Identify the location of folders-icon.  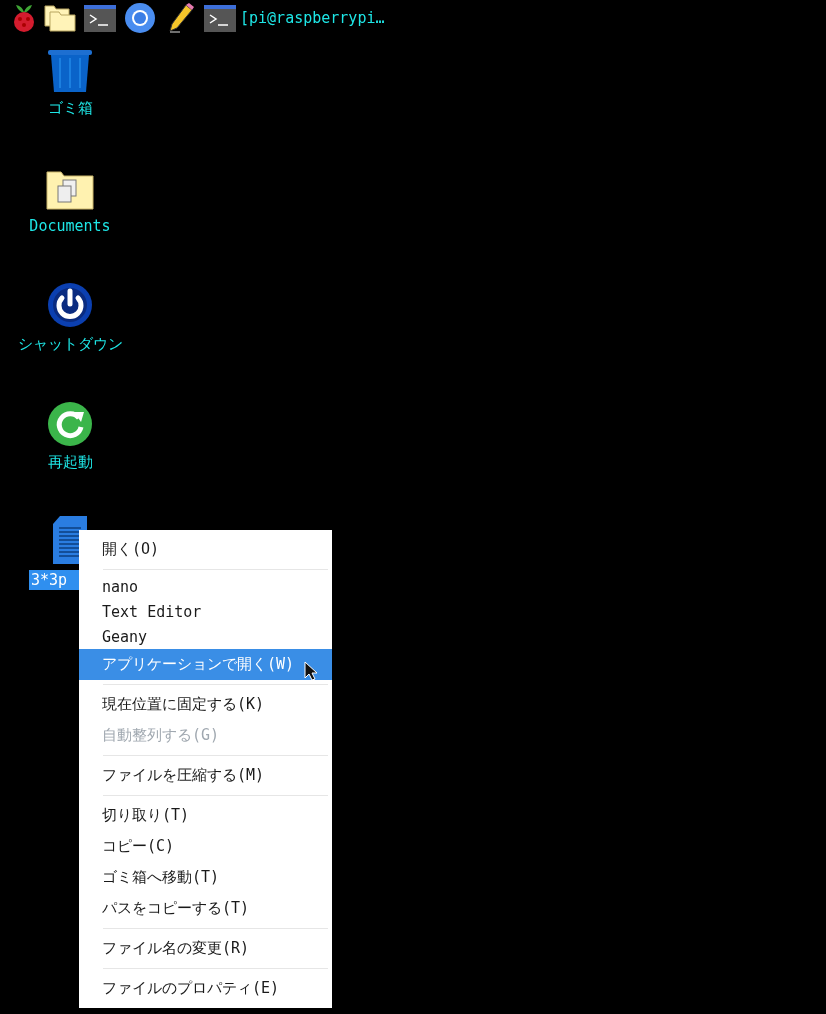
(60, 18).